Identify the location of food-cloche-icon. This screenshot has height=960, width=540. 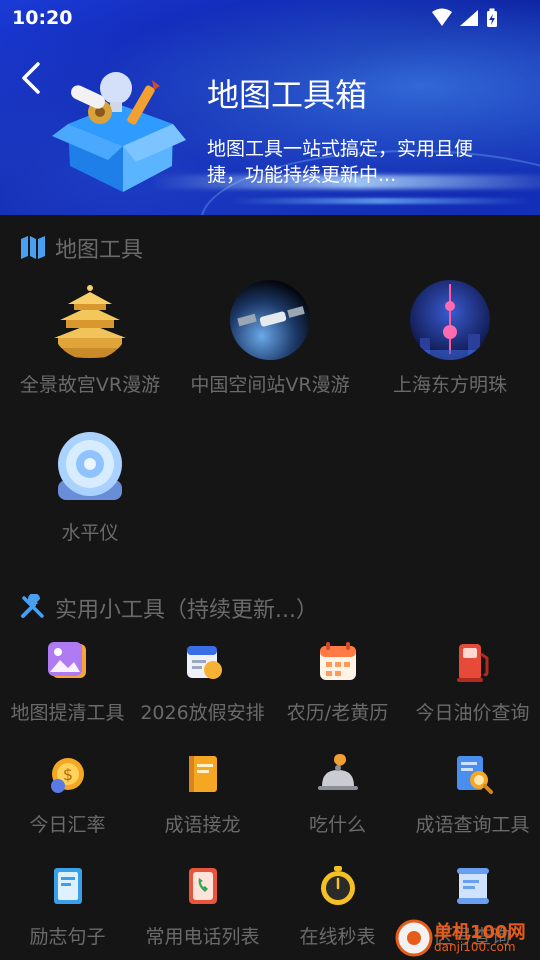
(338, 774).